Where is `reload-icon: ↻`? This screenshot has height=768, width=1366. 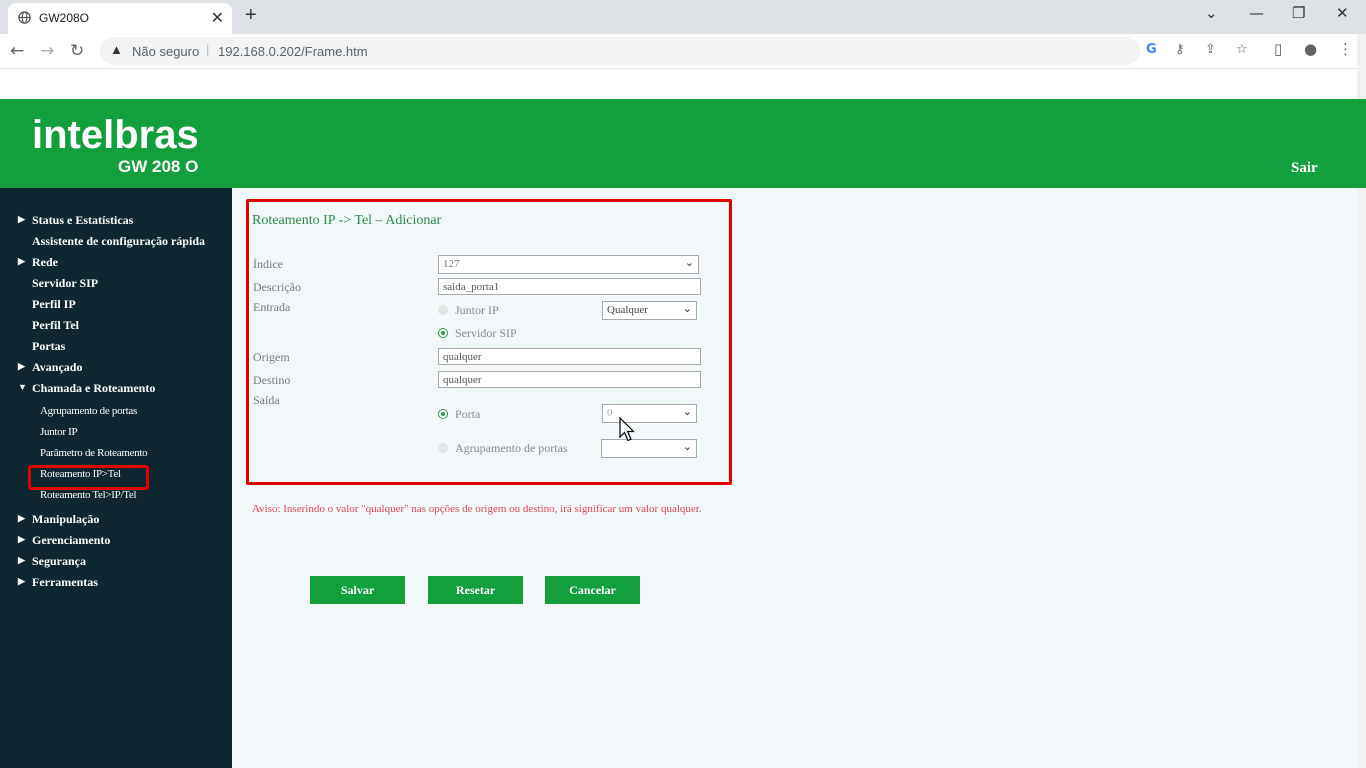
reload-icon: ↻ is located at coordinates (77, 51).